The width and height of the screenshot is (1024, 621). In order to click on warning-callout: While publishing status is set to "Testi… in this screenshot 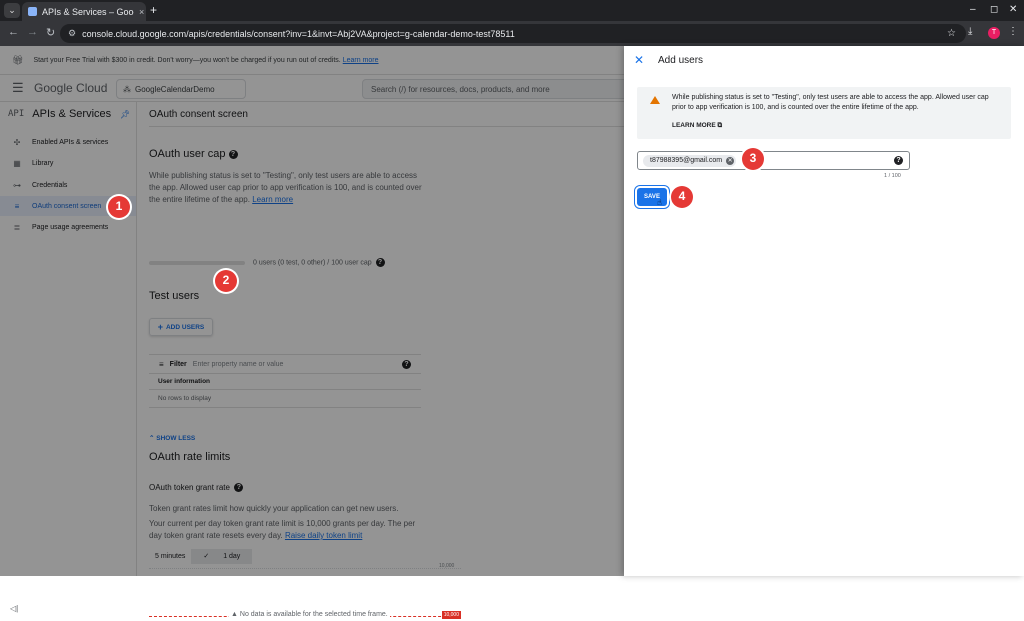, I will do `click(824, 113)`.